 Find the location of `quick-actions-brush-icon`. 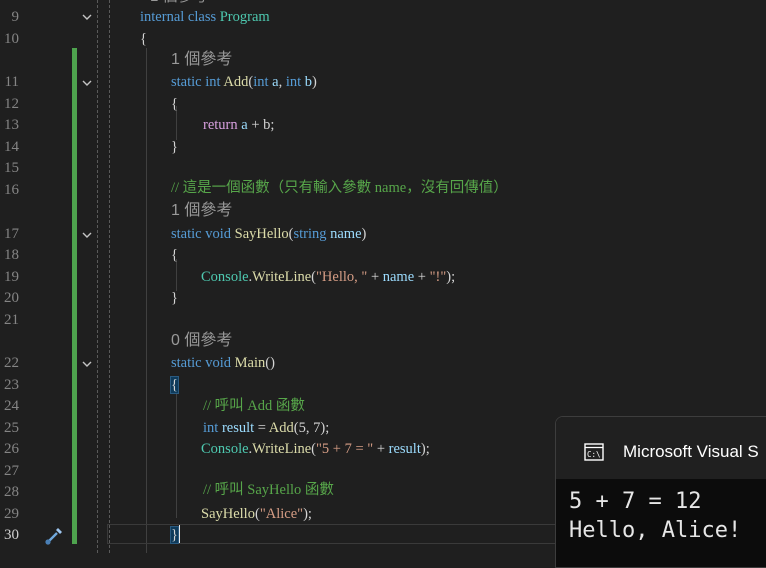

quick-actions-brush-icon is located at coordinates (54, 536).